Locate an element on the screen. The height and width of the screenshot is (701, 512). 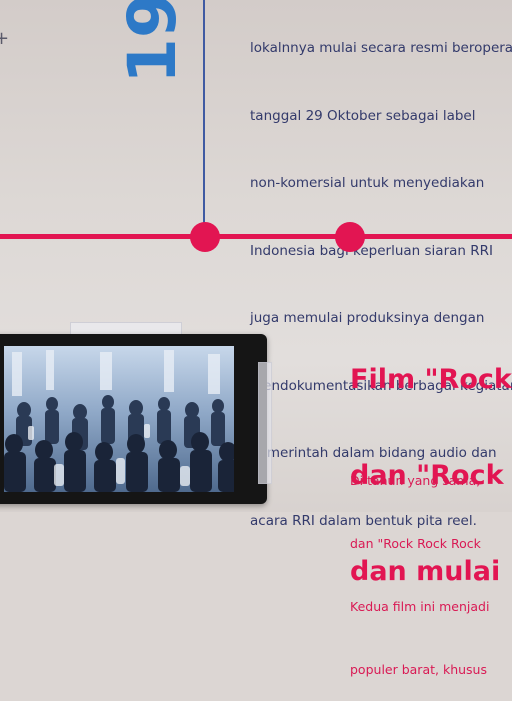
body-line: populer barat, khusus is located at coordinates (418, 669).